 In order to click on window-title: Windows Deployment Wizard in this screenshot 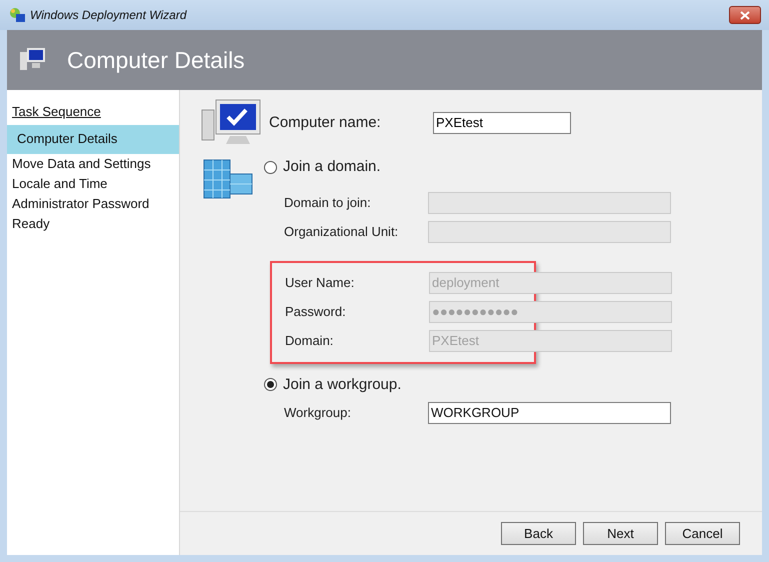, I will do `click(108, 15)`.